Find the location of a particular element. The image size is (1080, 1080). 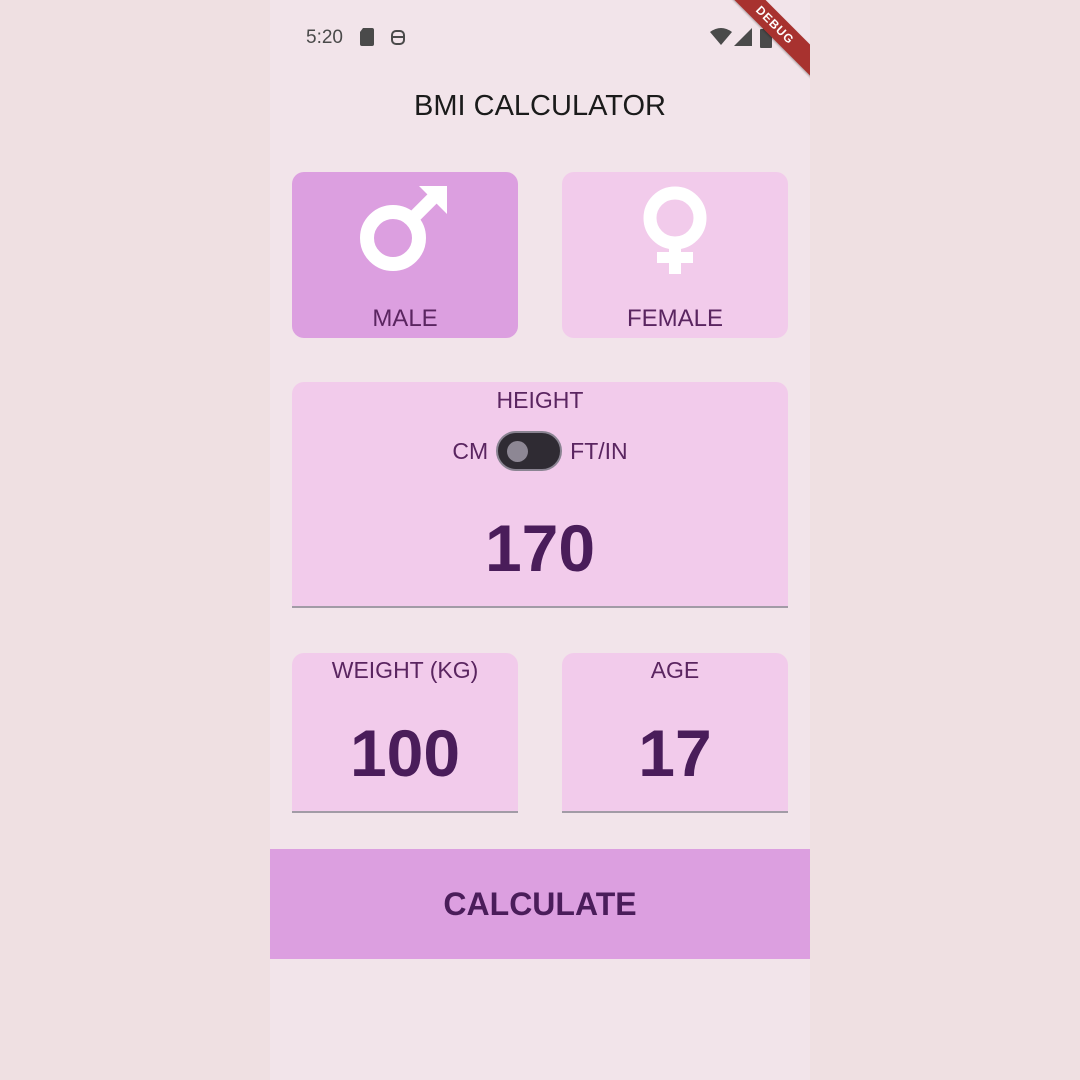

male-symbol-icon is located at coordinates (403, 228).